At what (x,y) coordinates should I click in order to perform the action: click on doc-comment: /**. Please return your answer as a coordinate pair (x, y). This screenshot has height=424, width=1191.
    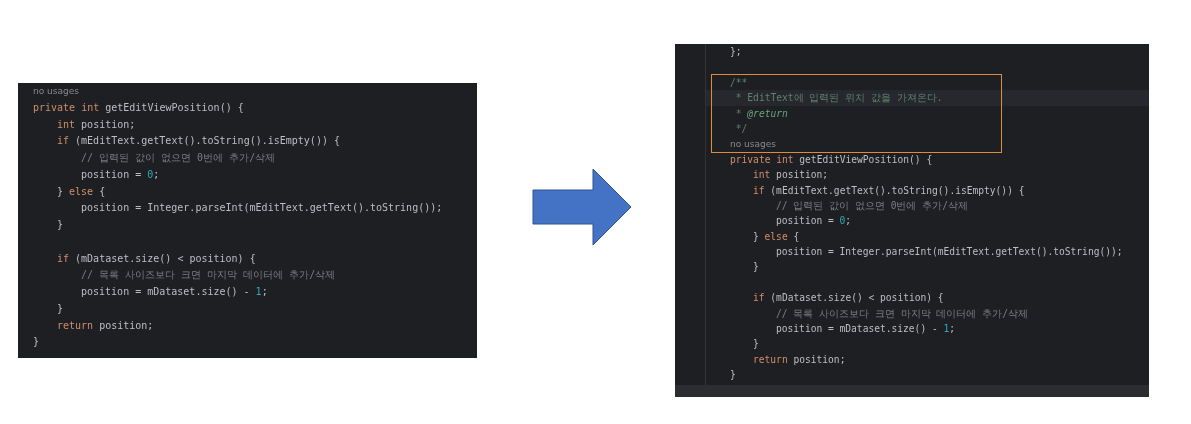
    Looking at the image, I should click on (739, 82).